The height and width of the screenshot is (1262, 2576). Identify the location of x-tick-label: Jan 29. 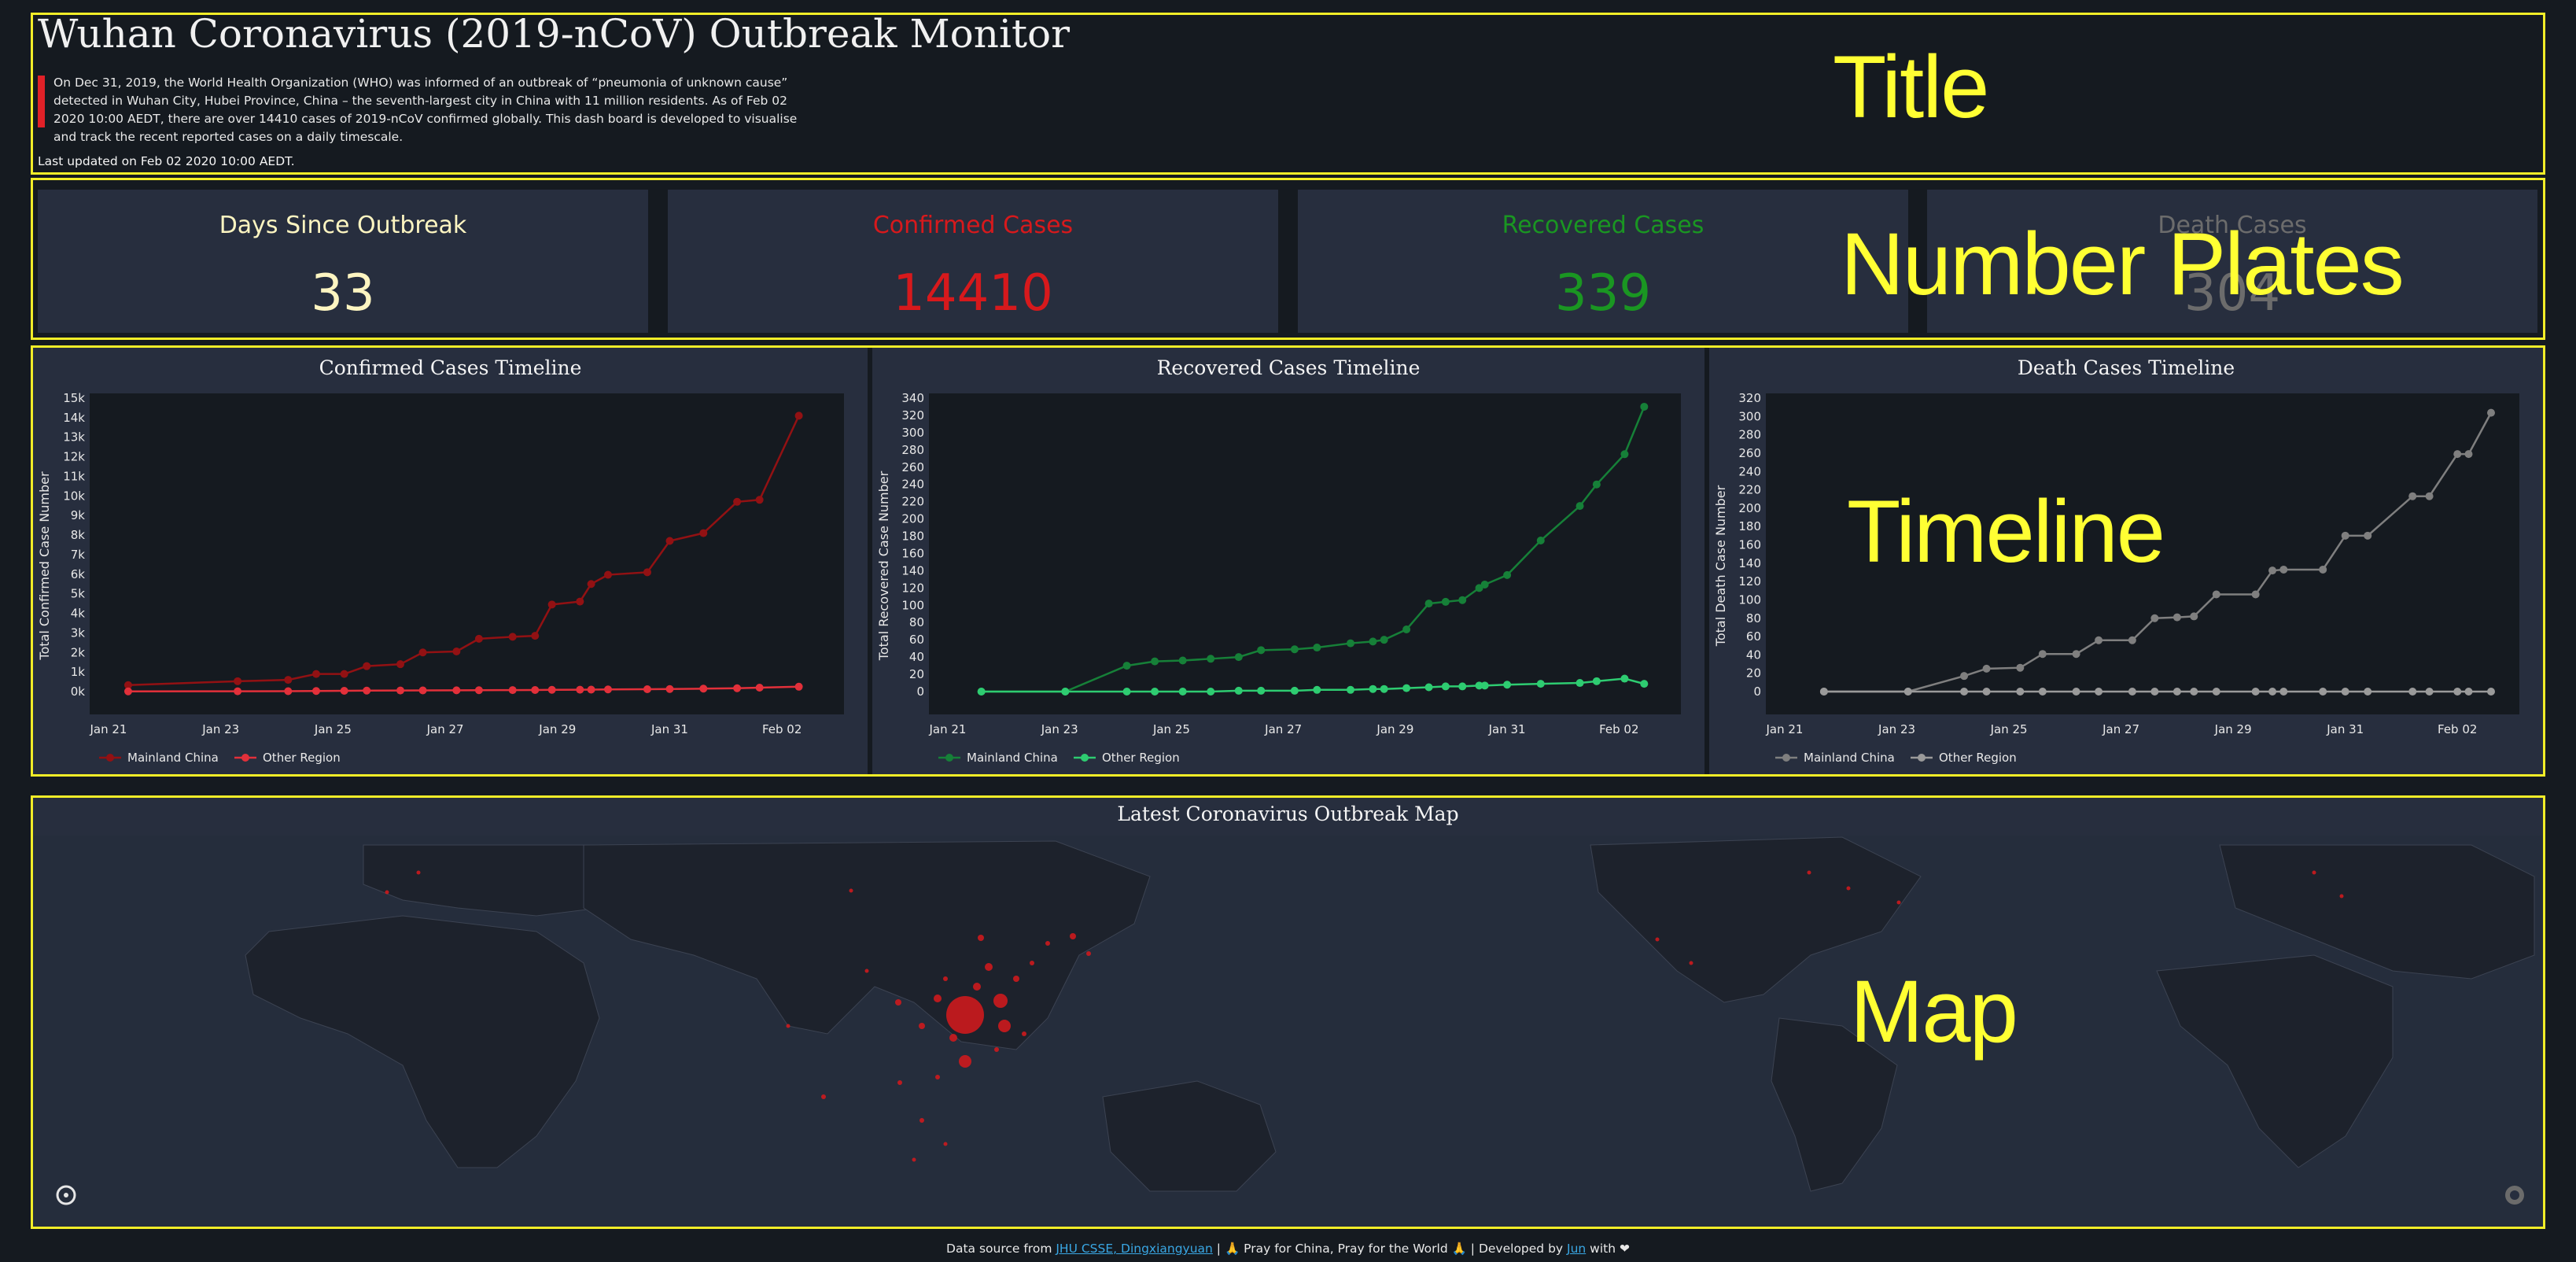
(2233, 729).